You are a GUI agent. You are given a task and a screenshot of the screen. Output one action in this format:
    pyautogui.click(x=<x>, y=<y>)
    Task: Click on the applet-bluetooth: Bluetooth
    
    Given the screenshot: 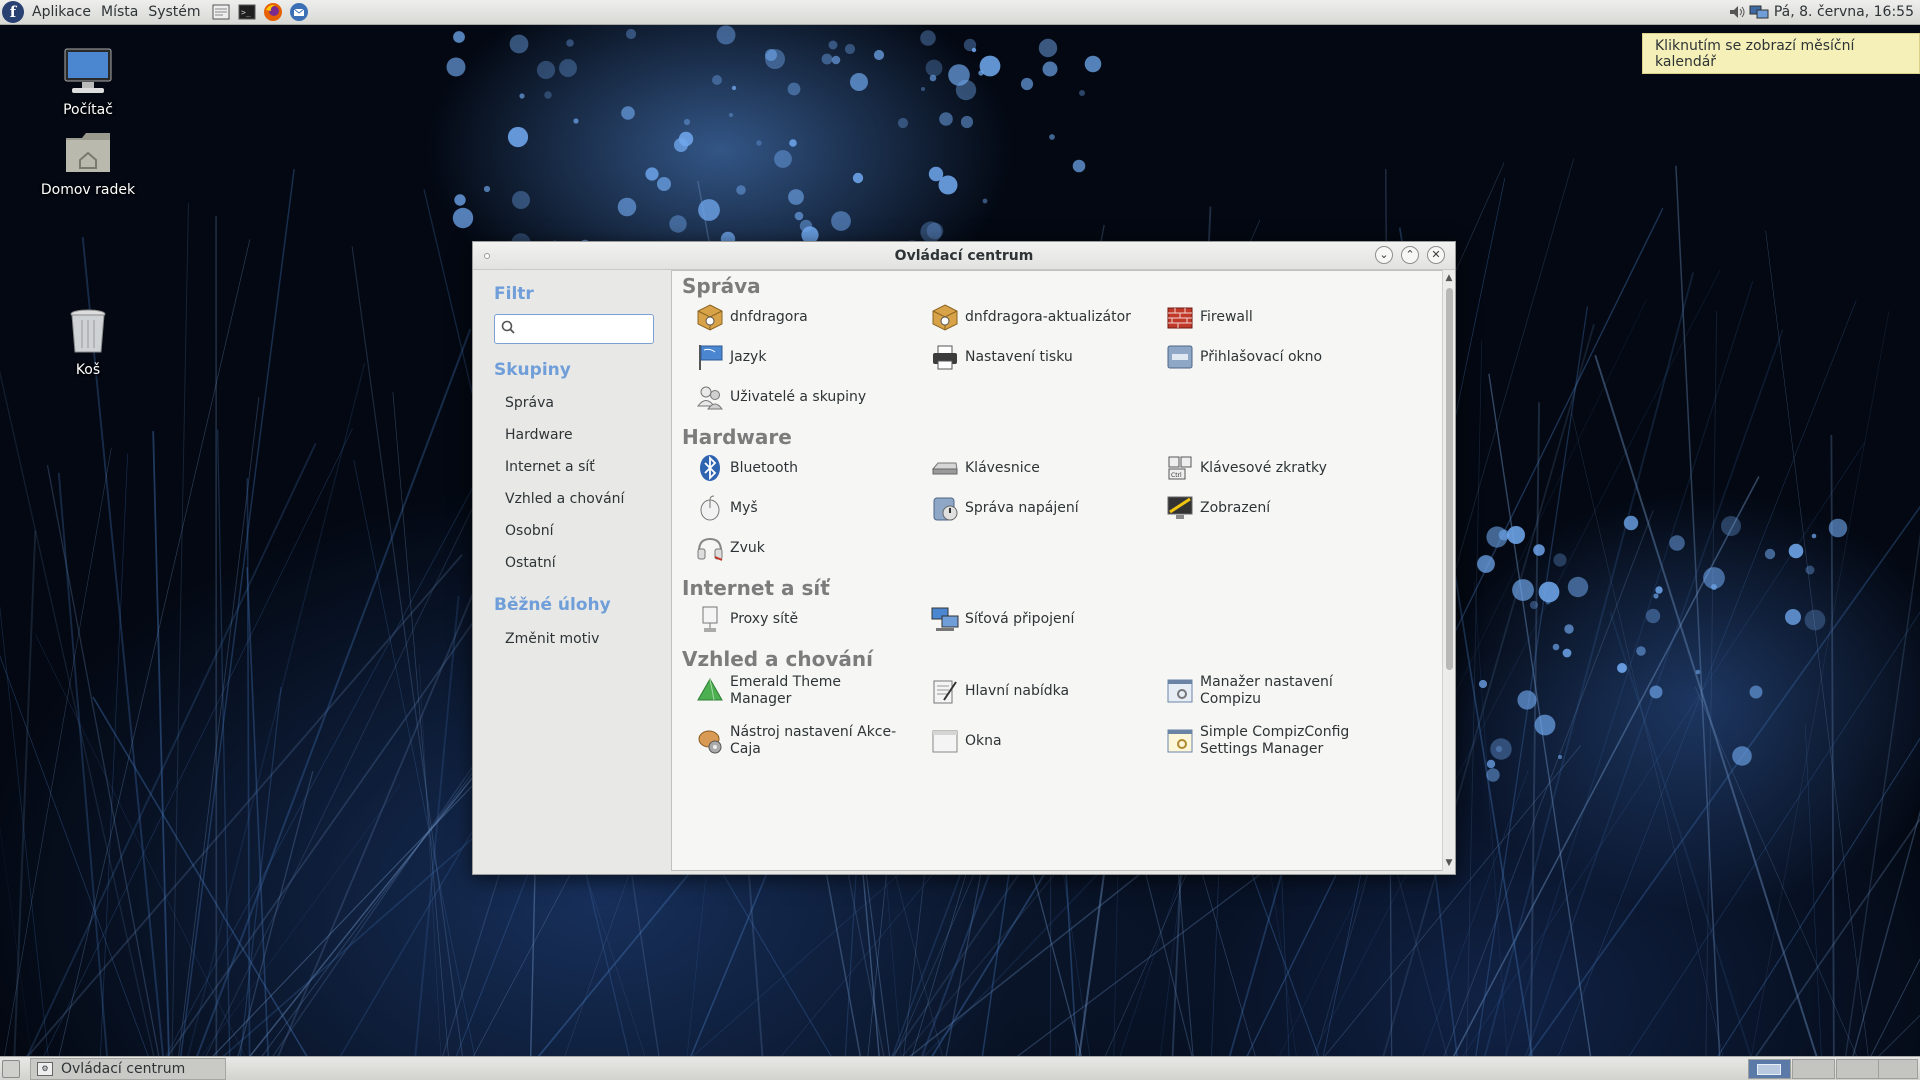 What is the action you would take?
    pyautogui.click(x=786, y=468)
    